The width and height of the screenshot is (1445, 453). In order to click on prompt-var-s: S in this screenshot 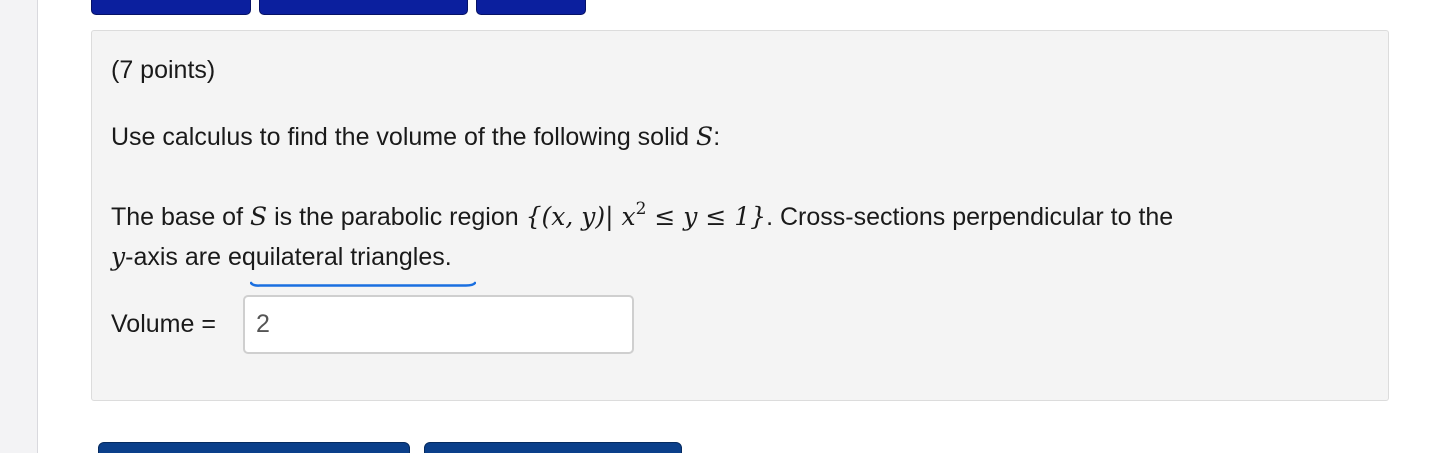, I will do `click(705, 136)`.